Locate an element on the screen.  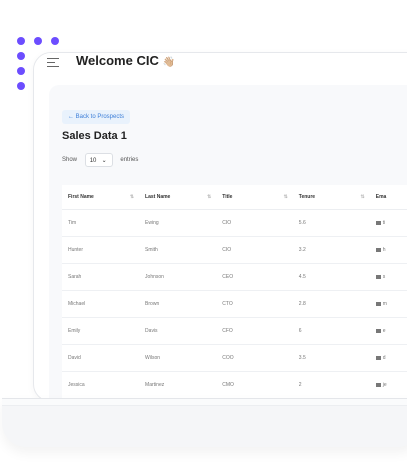
menu-icon is located at coordinates (53, 63).